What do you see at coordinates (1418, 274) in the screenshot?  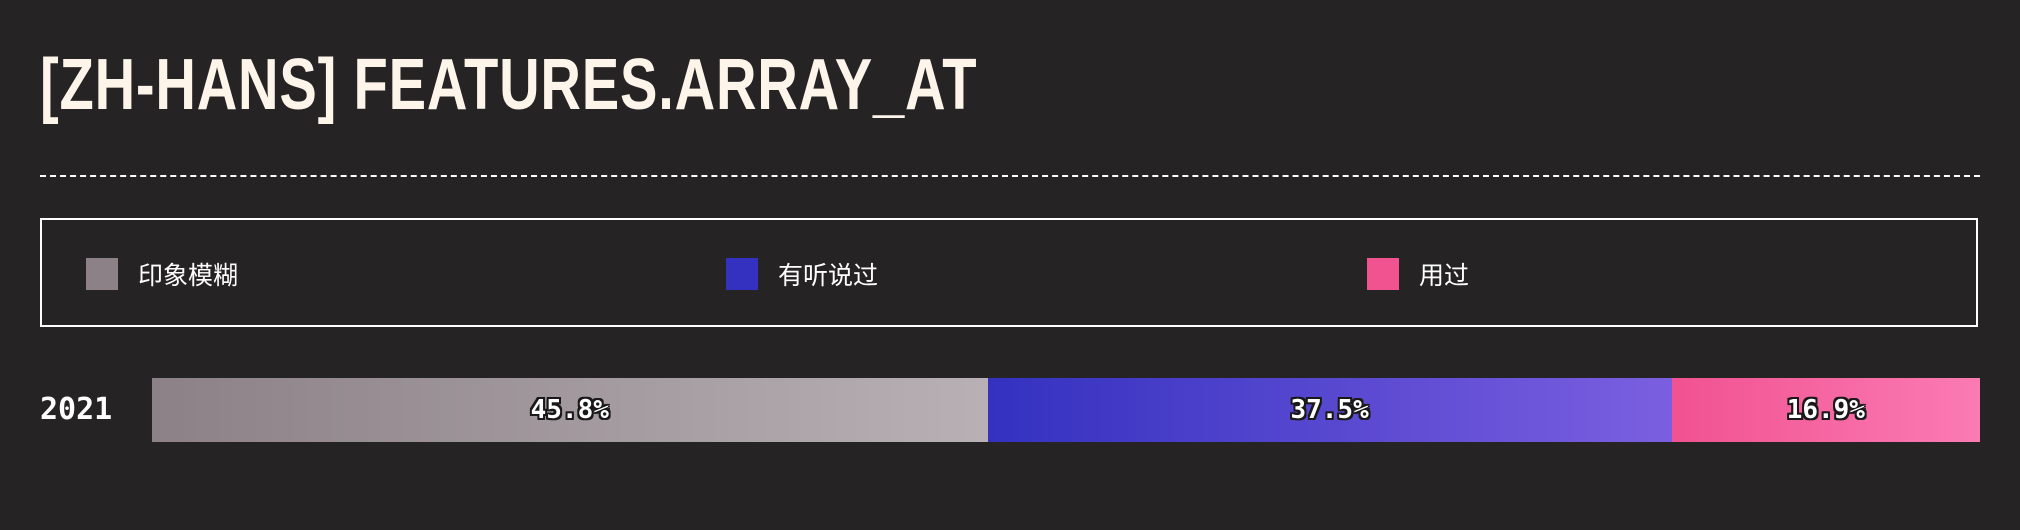 I see `legend-item-used: 用过` at bounding box center [1418, 274].